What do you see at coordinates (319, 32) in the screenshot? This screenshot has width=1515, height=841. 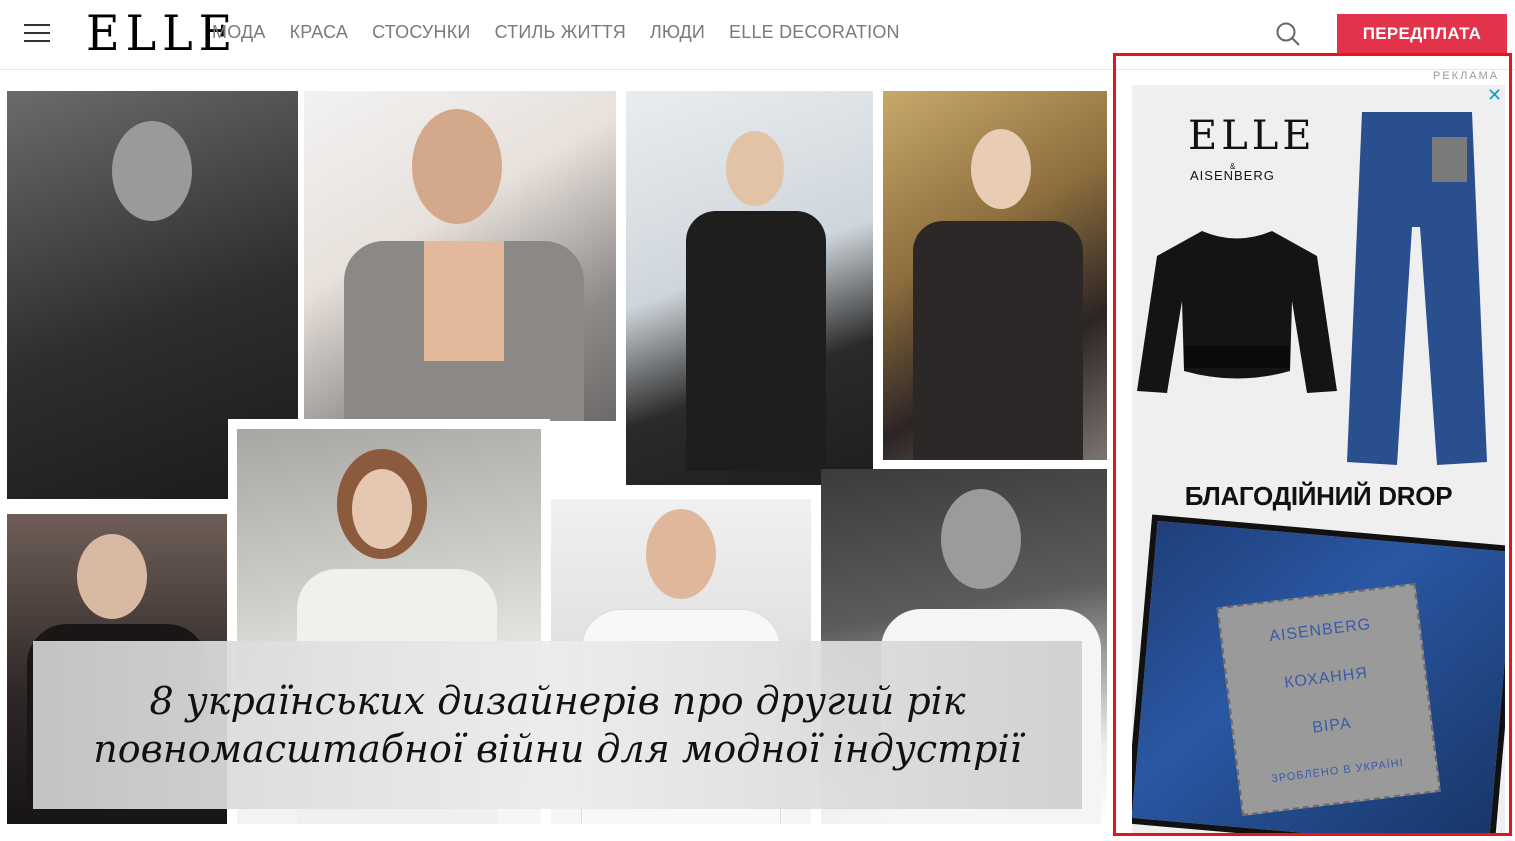 I see `nav-item-beauty: КРАСА` at bounding box center [319, 32].